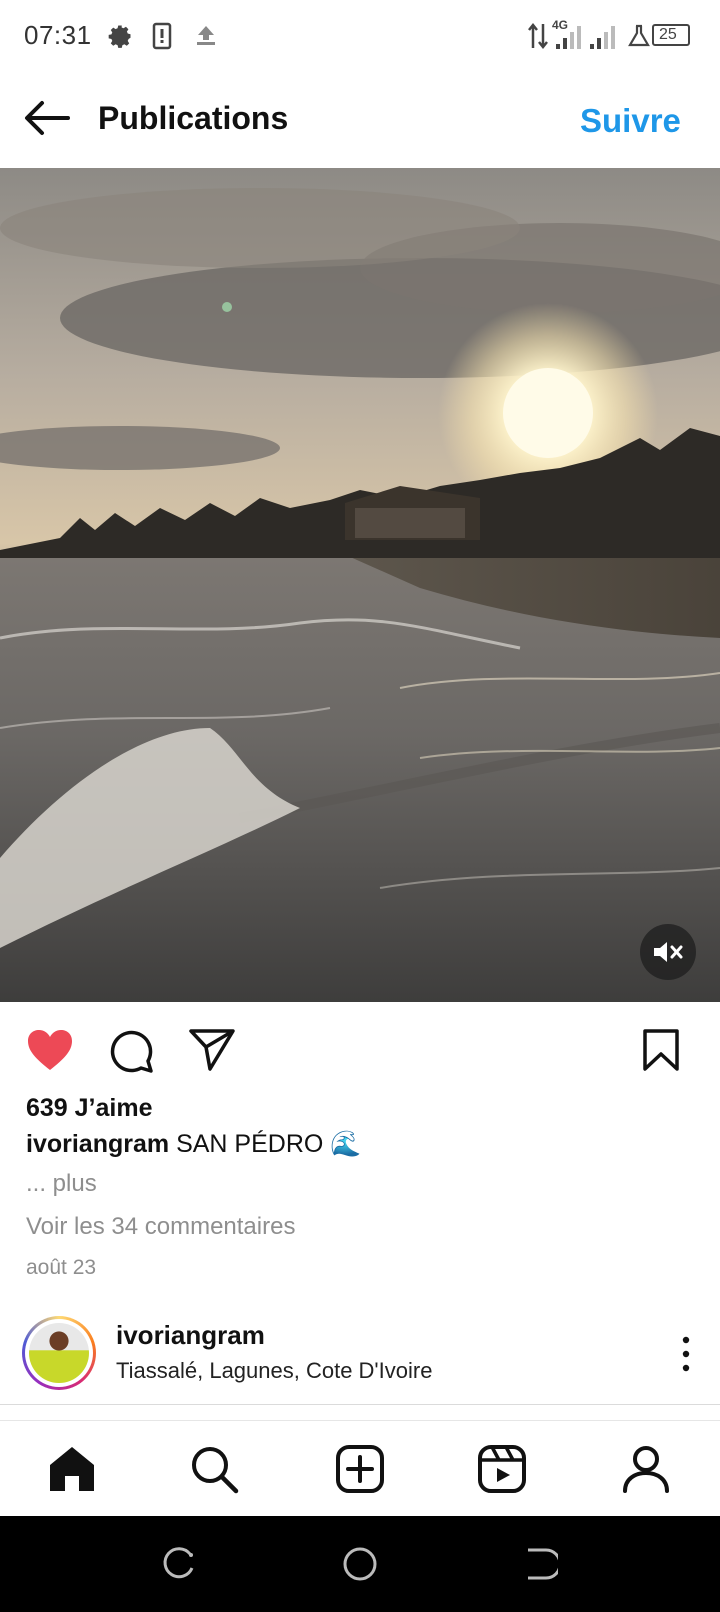 This screenshot has height=1612, width=720. What do you see at coordinates (162, 36) in the screenshot?
I see `phone-alert-icon` at bounding box center [162, 36].